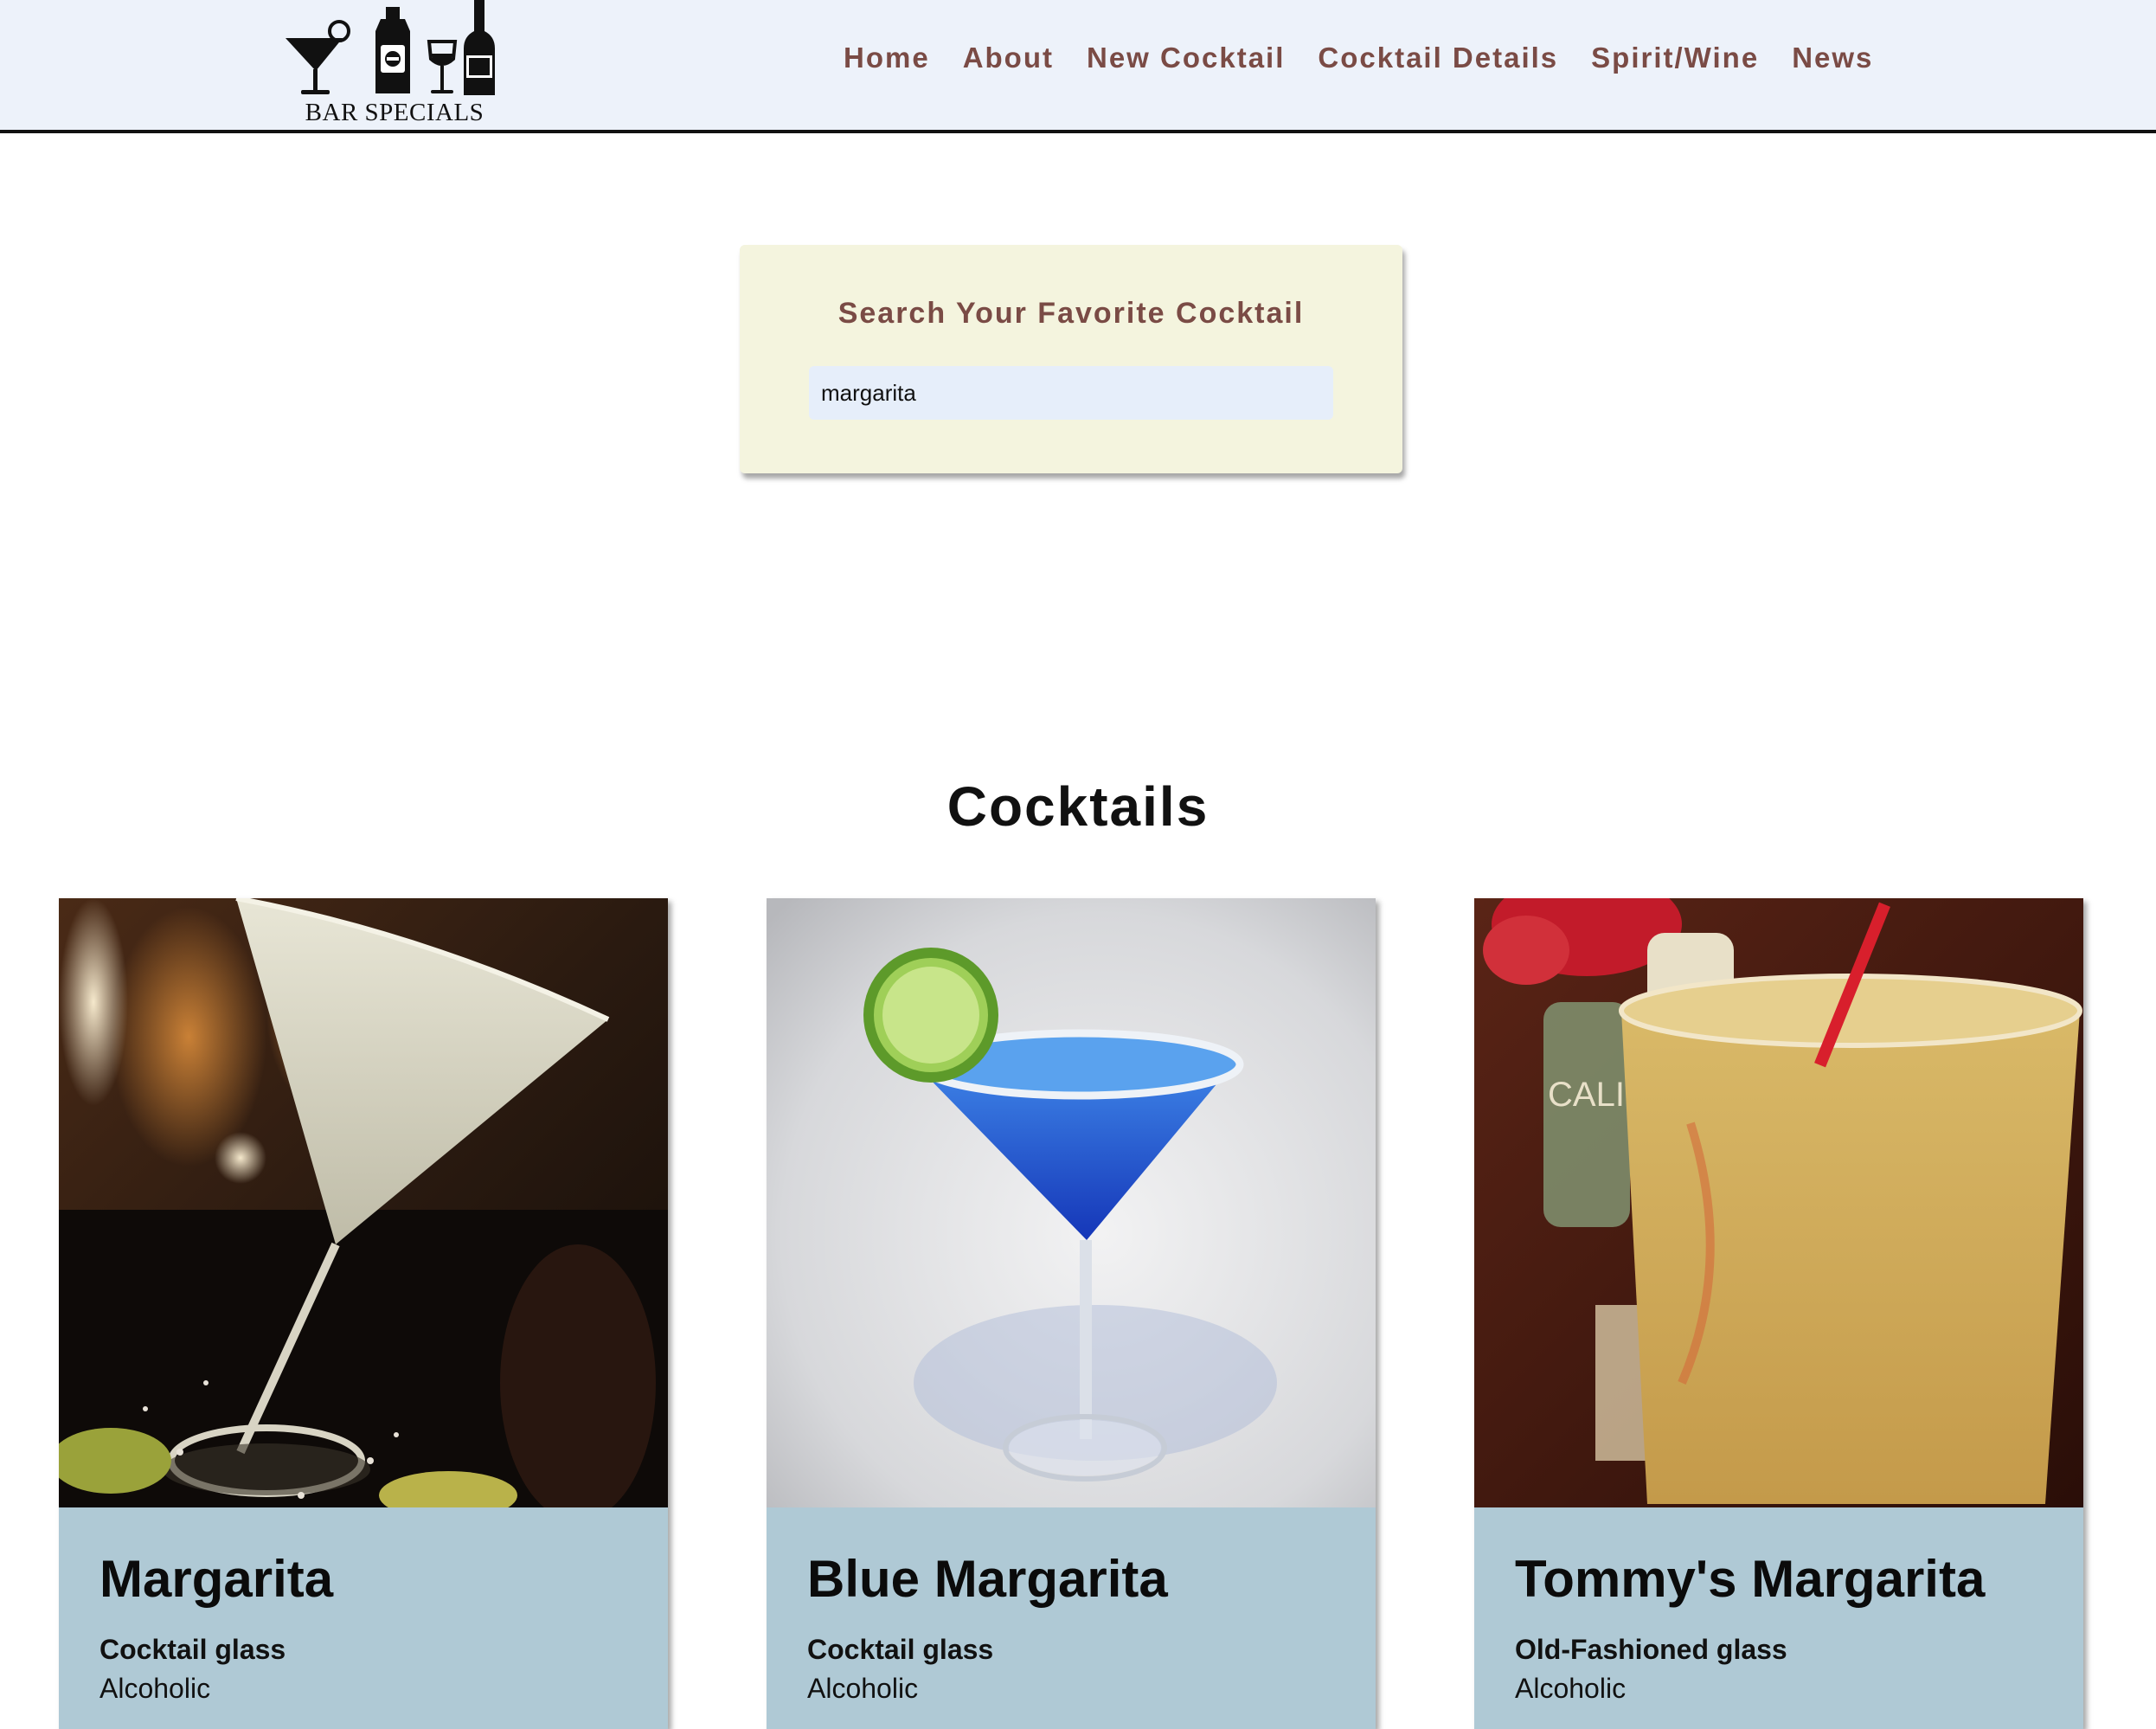 This screenshot has height=1729, width=2156. I want to click on bar-glasses-bottles-icon, so click(391, 47).